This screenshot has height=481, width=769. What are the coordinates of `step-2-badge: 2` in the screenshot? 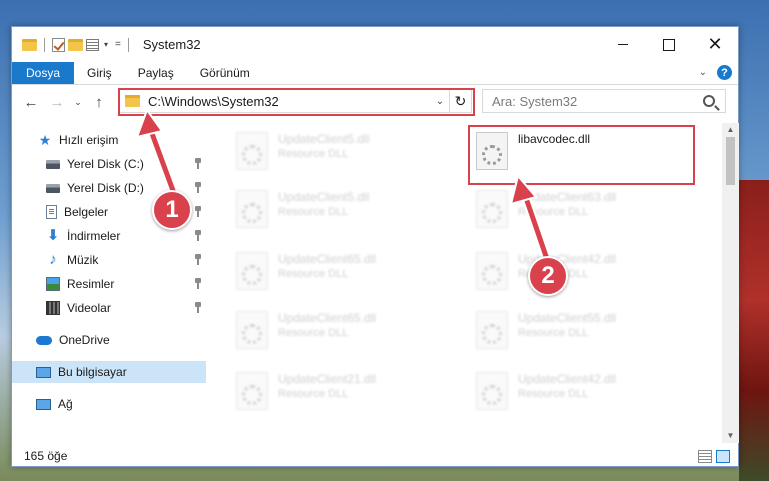 It's located at (548, 276).